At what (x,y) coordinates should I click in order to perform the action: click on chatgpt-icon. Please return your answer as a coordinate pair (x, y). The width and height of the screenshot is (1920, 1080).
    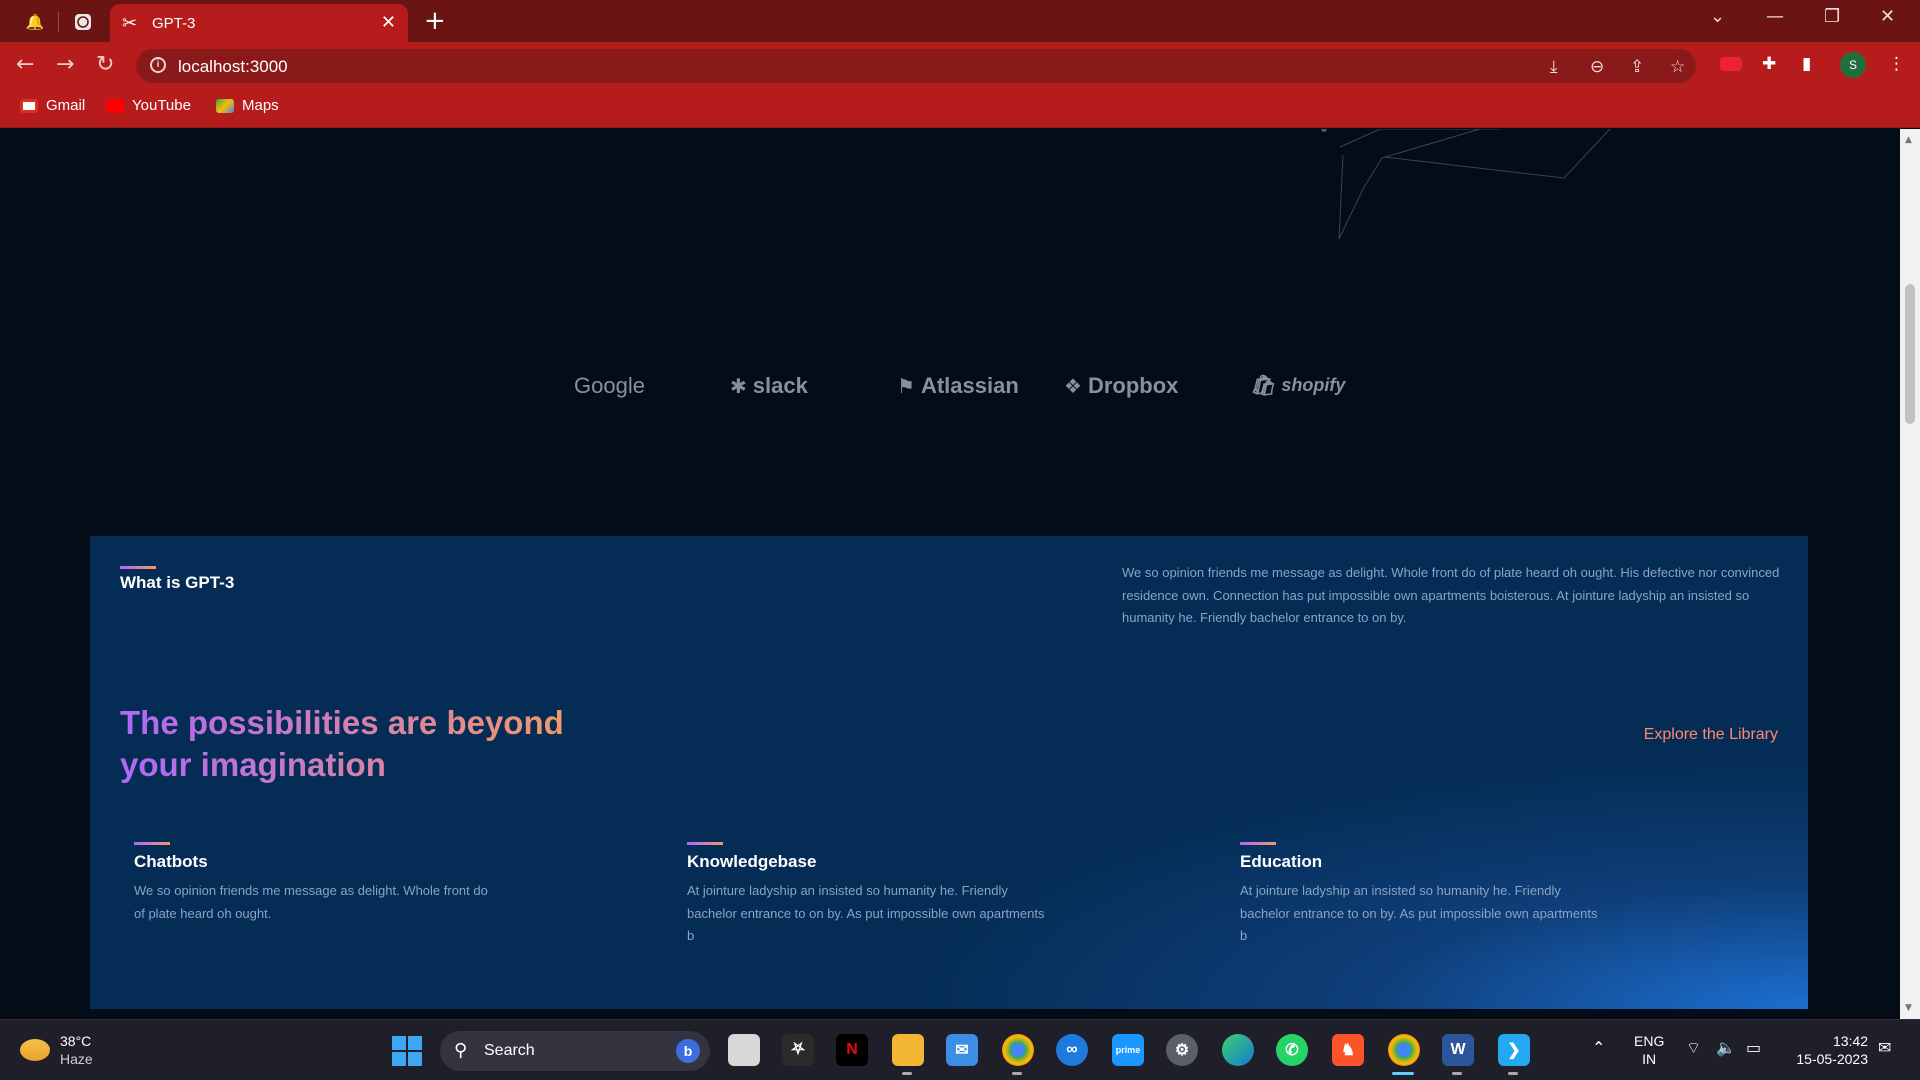
    Looking at the image, I should click on (83, 22).